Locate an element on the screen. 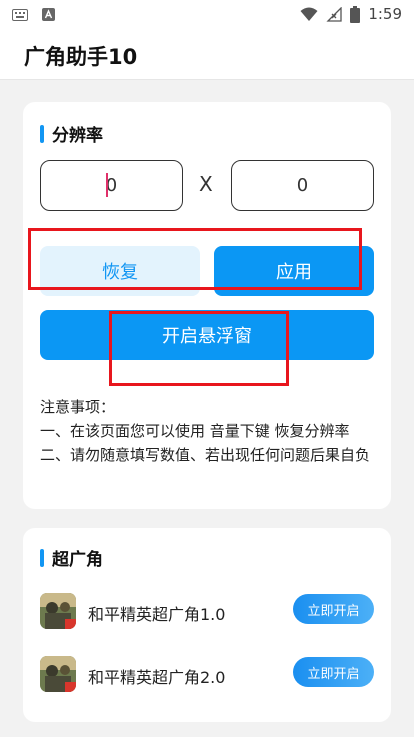 This screenshot has width=414, height=737. signal-icon is located at coordinates (334, 14).